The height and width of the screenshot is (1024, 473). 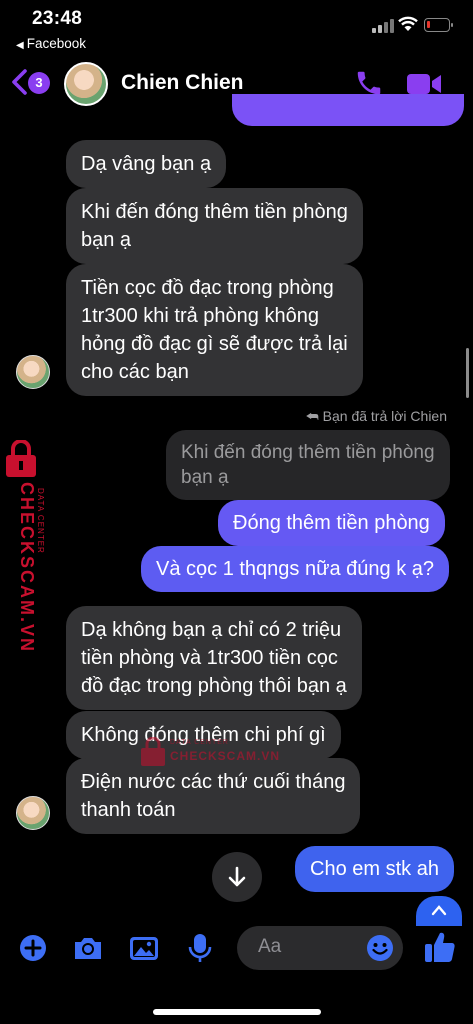 I want to click on outgoing-message: Đóng thêm tiền phòng, so click(x=331, y=523).